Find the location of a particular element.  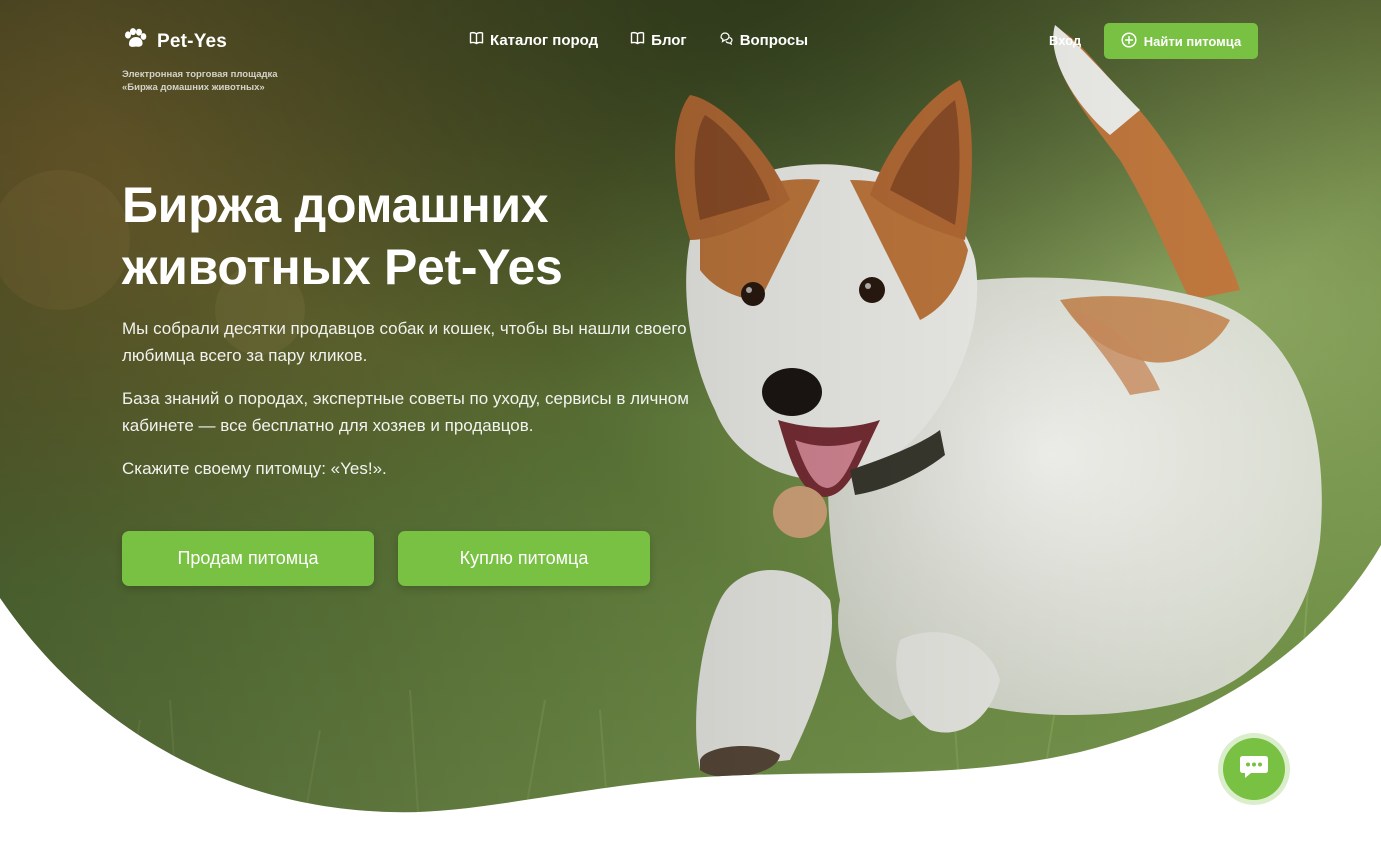

brand-name: Pet-Yes is located at coordinates (192, 41).